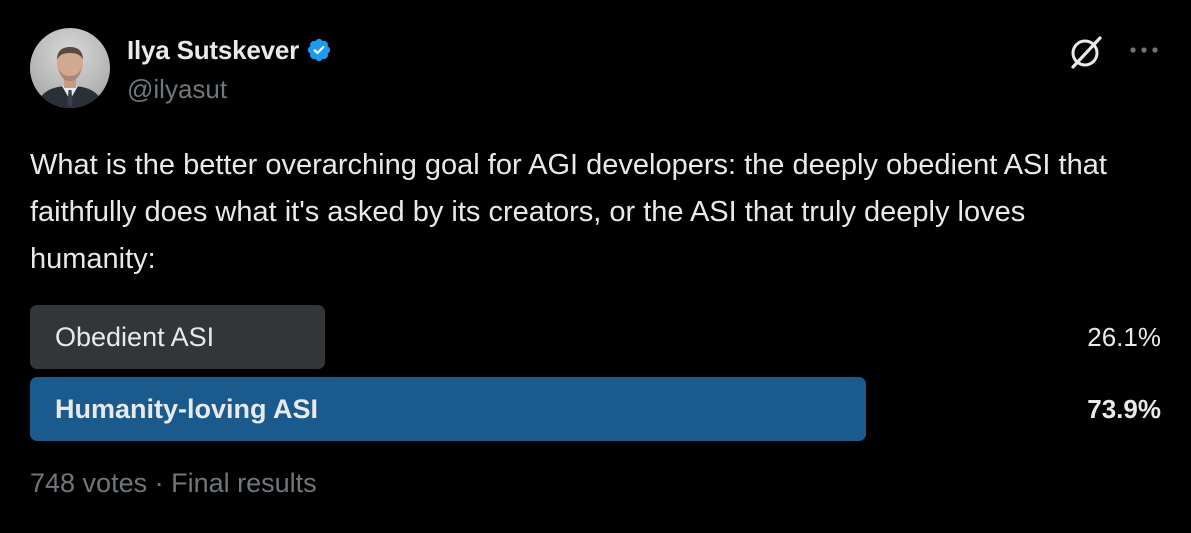 This screenshot has height=533, width=1191. Describe the element at coordinates (135, 337) in the screenshot. I see `poll-option-label: Obedient ASI` at that location.